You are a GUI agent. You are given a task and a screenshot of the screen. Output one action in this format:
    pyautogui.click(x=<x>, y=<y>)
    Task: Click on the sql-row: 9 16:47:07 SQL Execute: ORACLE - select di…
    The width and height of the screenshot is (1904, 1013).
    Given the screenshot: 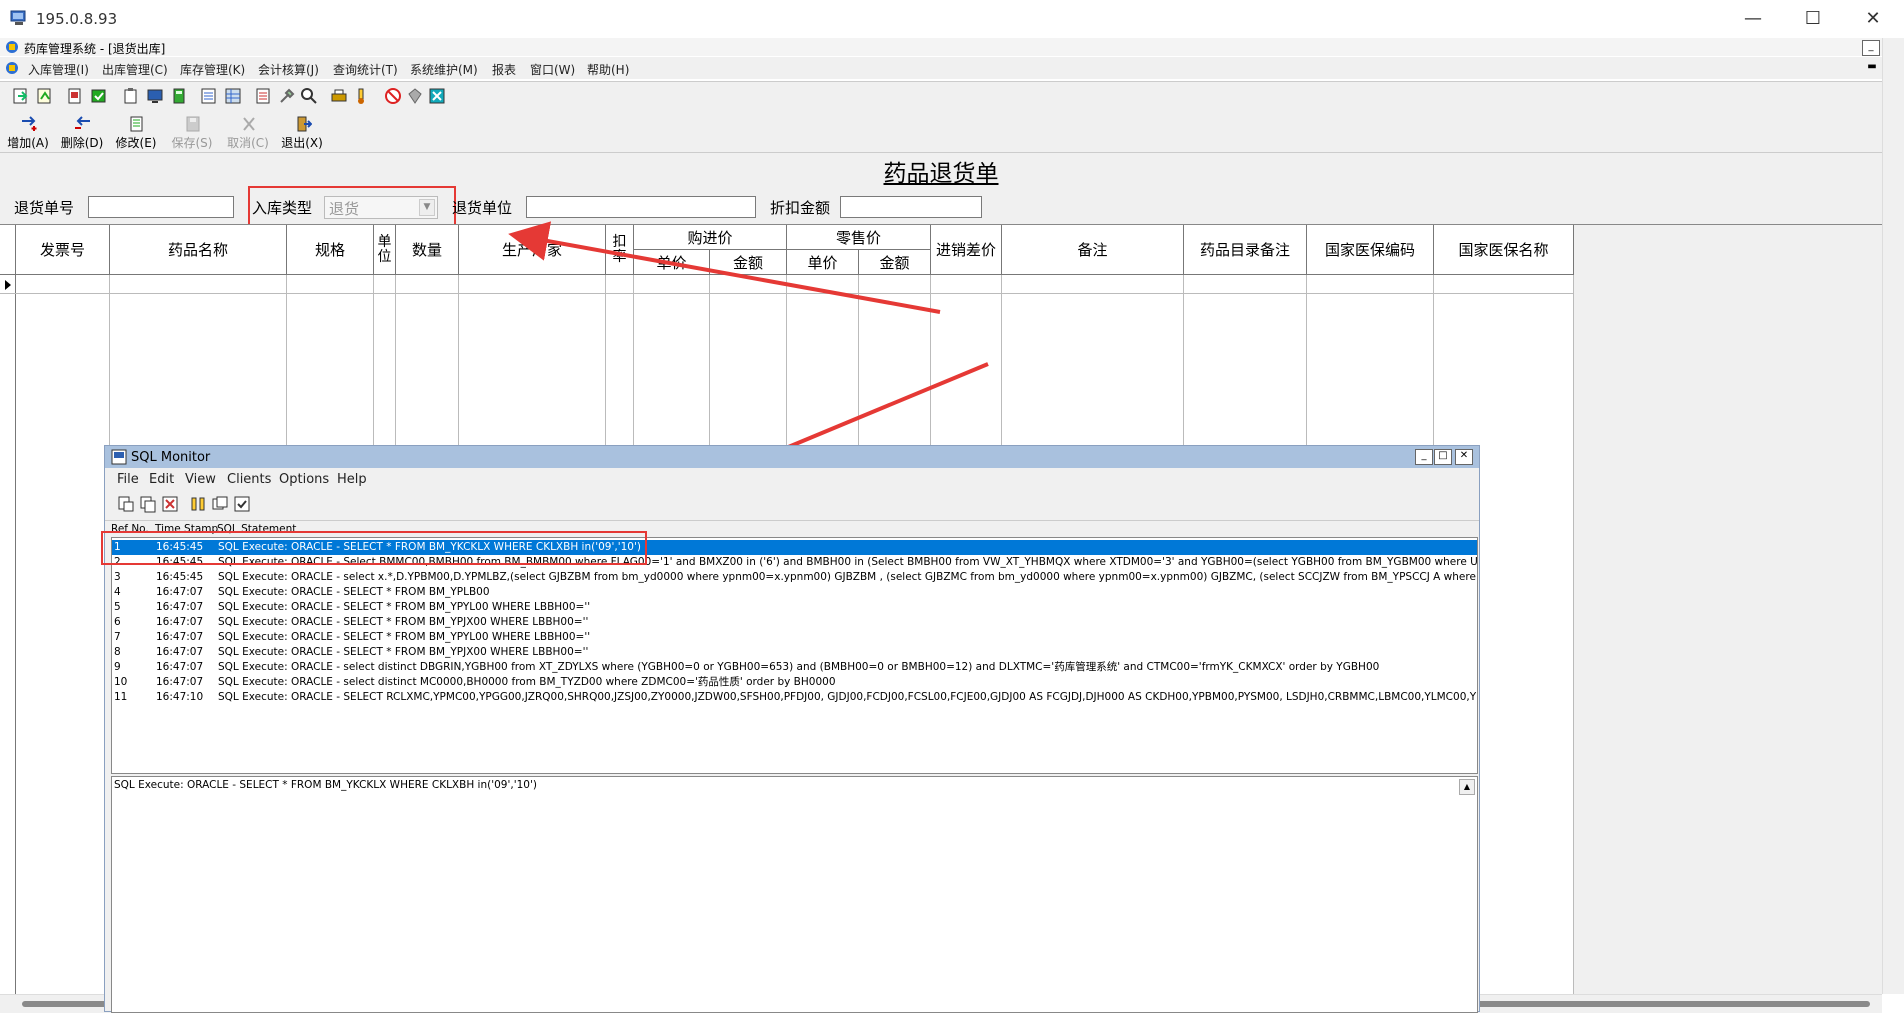 What is the action you would take?
    pyautogui.click(x=794, y=667)
    